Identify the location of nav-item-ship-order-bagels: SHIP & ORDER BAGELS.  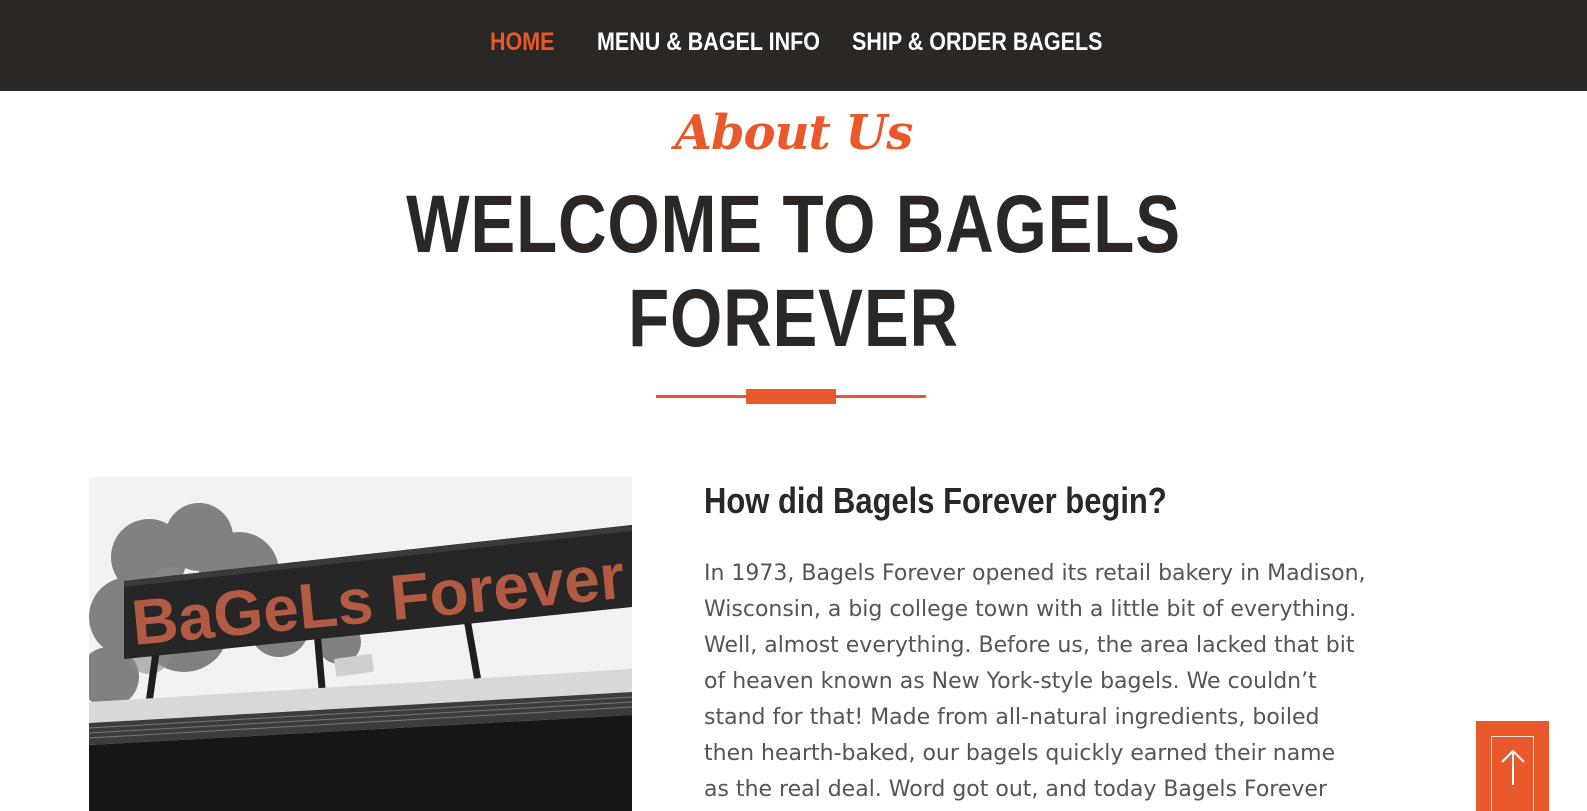
(977, 42).